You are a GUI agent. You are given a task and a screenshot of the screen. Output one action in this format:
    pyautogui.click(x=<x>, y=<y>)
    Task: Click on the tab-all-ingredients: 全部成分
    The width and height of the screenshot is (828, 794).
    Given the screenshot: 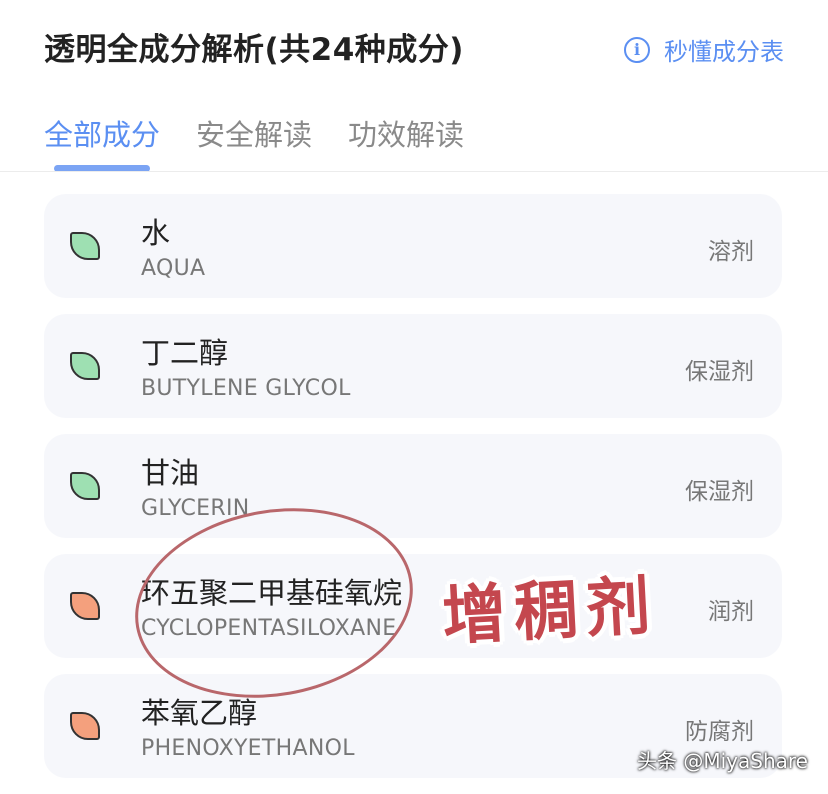 What is the action you would take?
    pyautogui.click(x=102, y=142)
    